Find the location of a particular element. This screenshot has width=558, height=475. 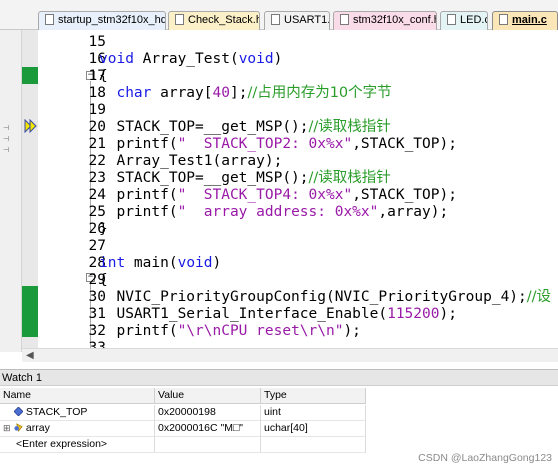

tab-label: startup_stm32f10x_hd.s is located at coordinates (112, 20).